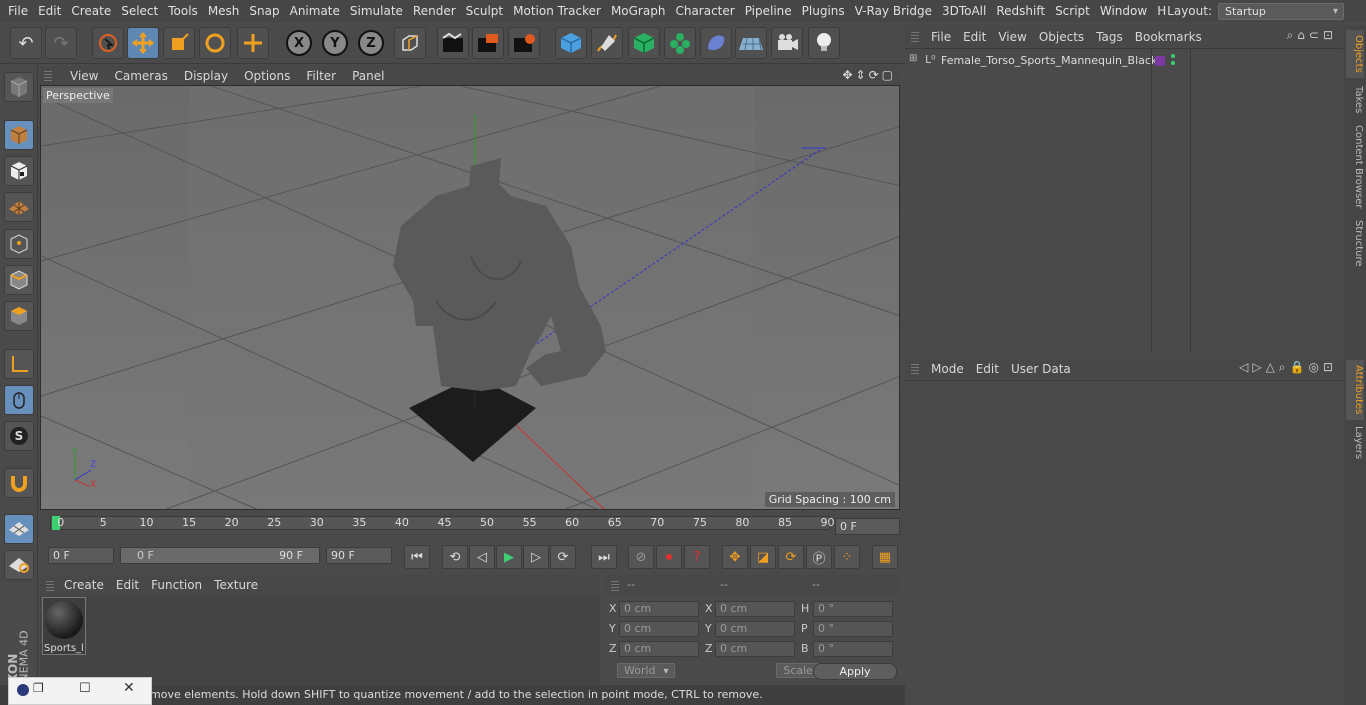 The height and width of the screenshot is (705, 1366). What do you see at coordinates (1168, 37) in the screenshot?
I see `objects-menu-bookmarks: Bookmarks` at bounding box center [1168, 37].